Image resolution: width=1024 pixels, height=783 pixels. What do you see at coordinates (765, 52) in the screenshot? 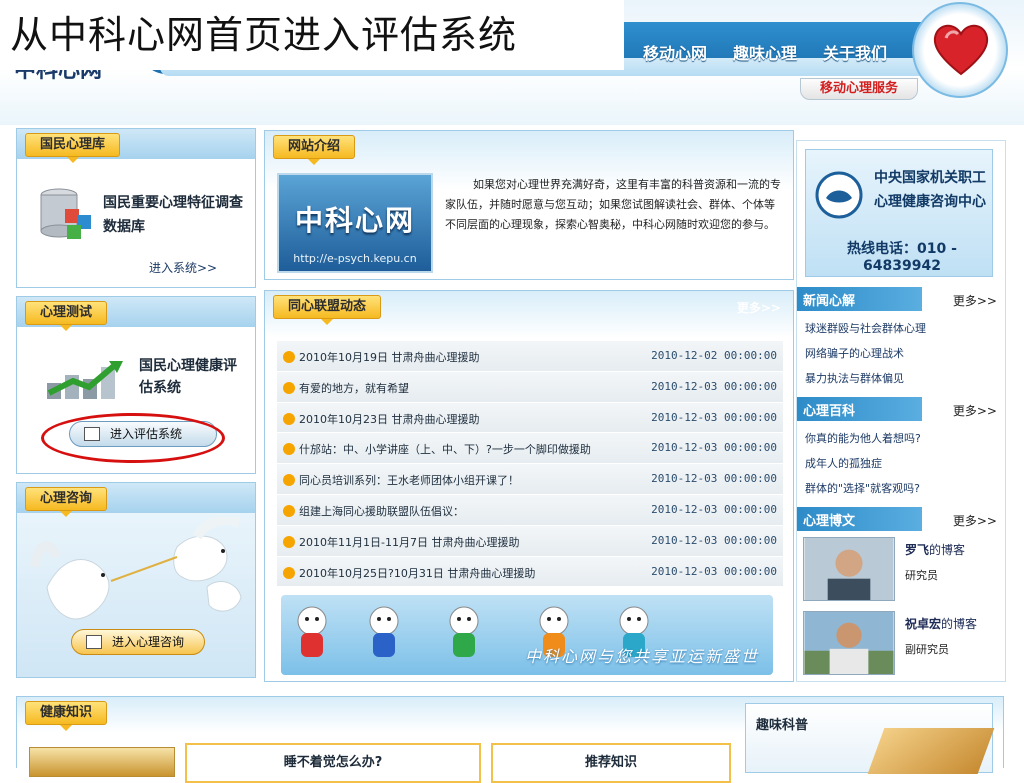
I see `nav-fun-psych: 趣味心理` at bounding box center [765, 52].